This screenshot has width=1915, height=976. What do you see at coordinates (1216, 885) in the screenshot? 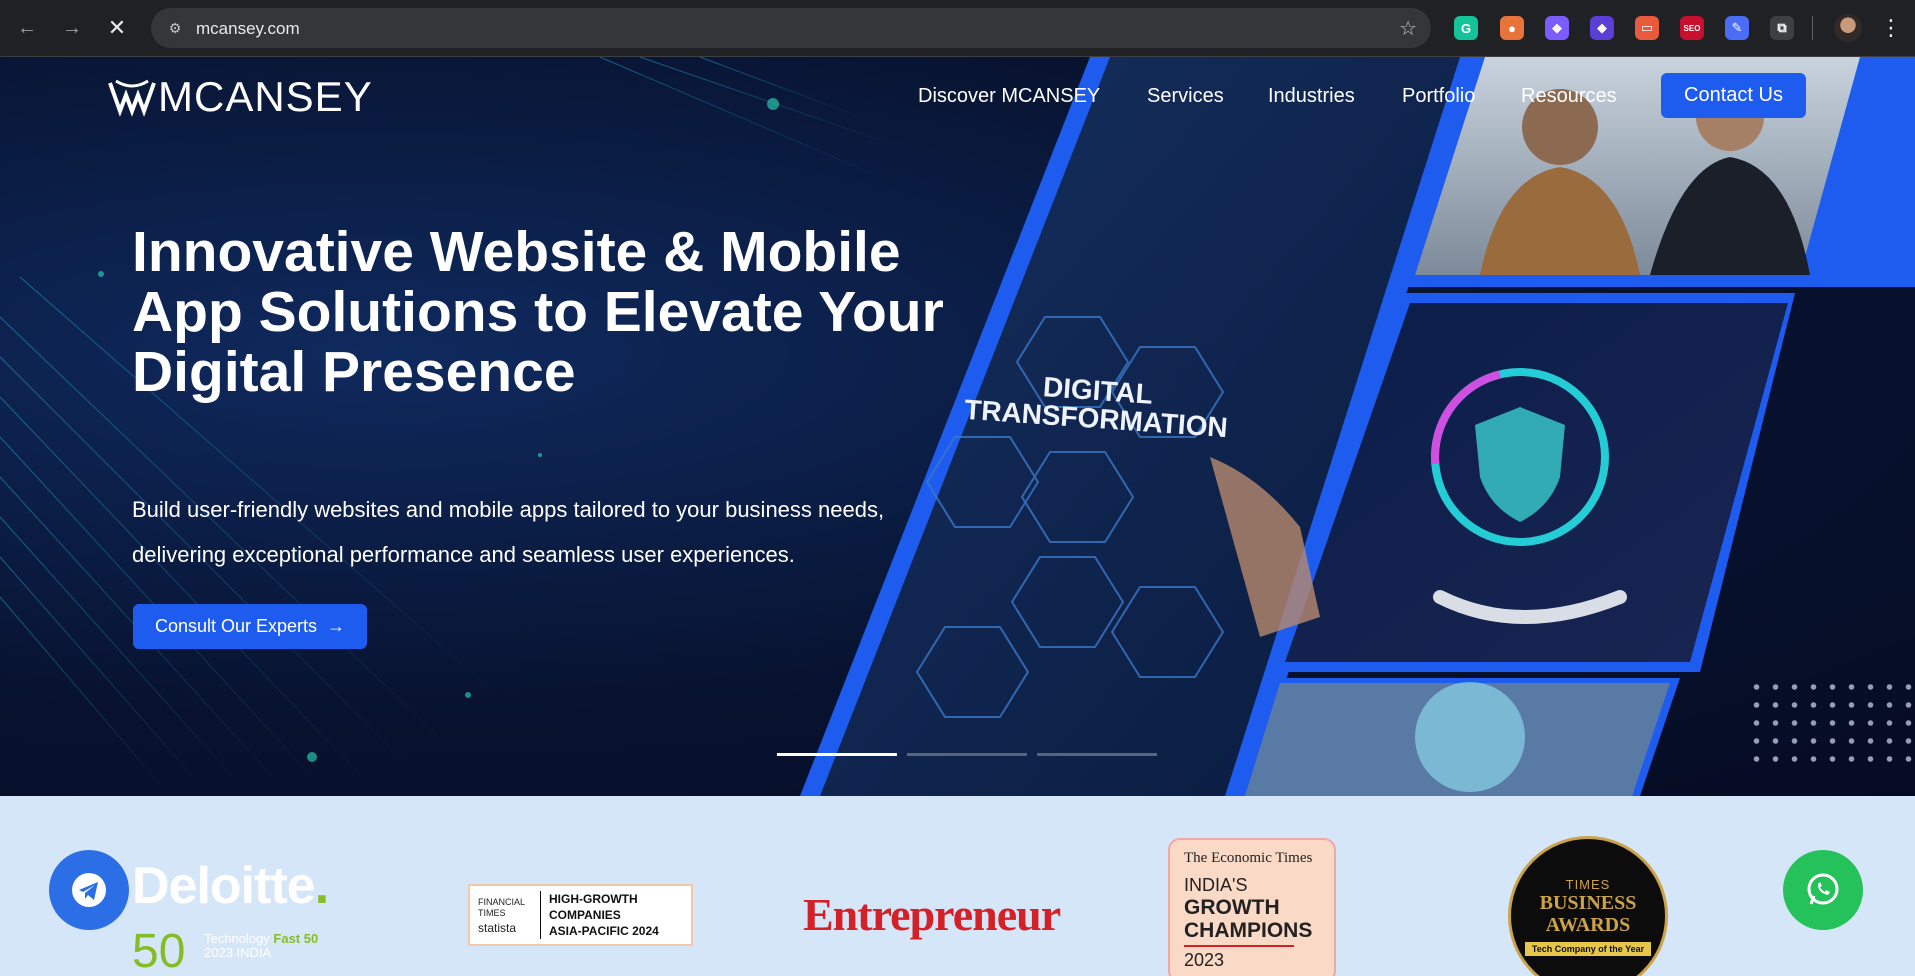
I see `et-mid: INDIA'S` at bounding box center [1216, 885].